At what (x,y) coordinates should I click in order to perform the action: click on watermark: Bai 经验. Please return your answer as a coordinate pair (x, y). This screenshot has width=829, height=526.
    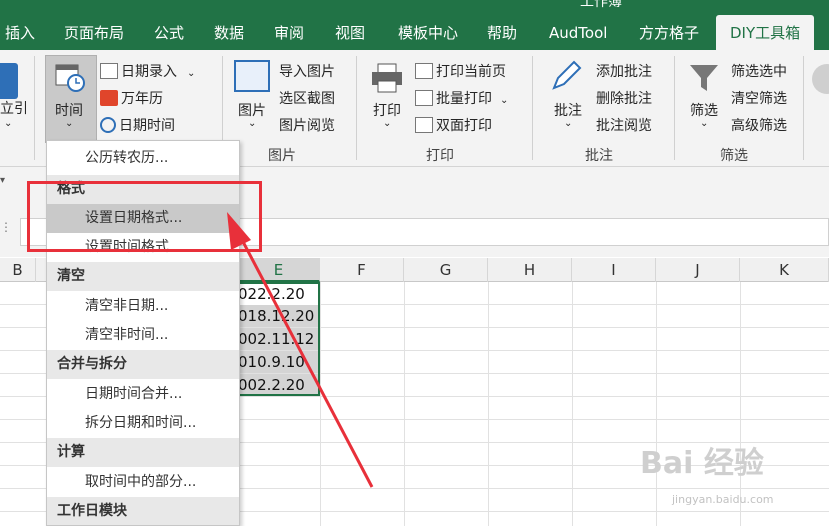
    Looking at the image, I should click on (702, 463).